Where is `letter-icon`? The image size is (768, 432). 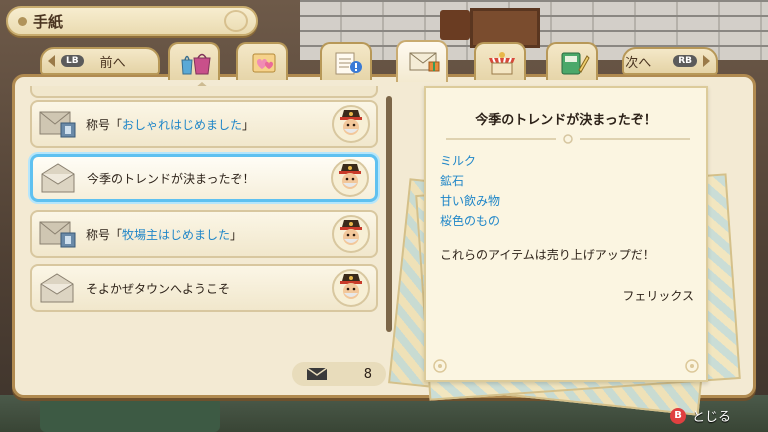 letter-icon is located at coordinates (424, 62).